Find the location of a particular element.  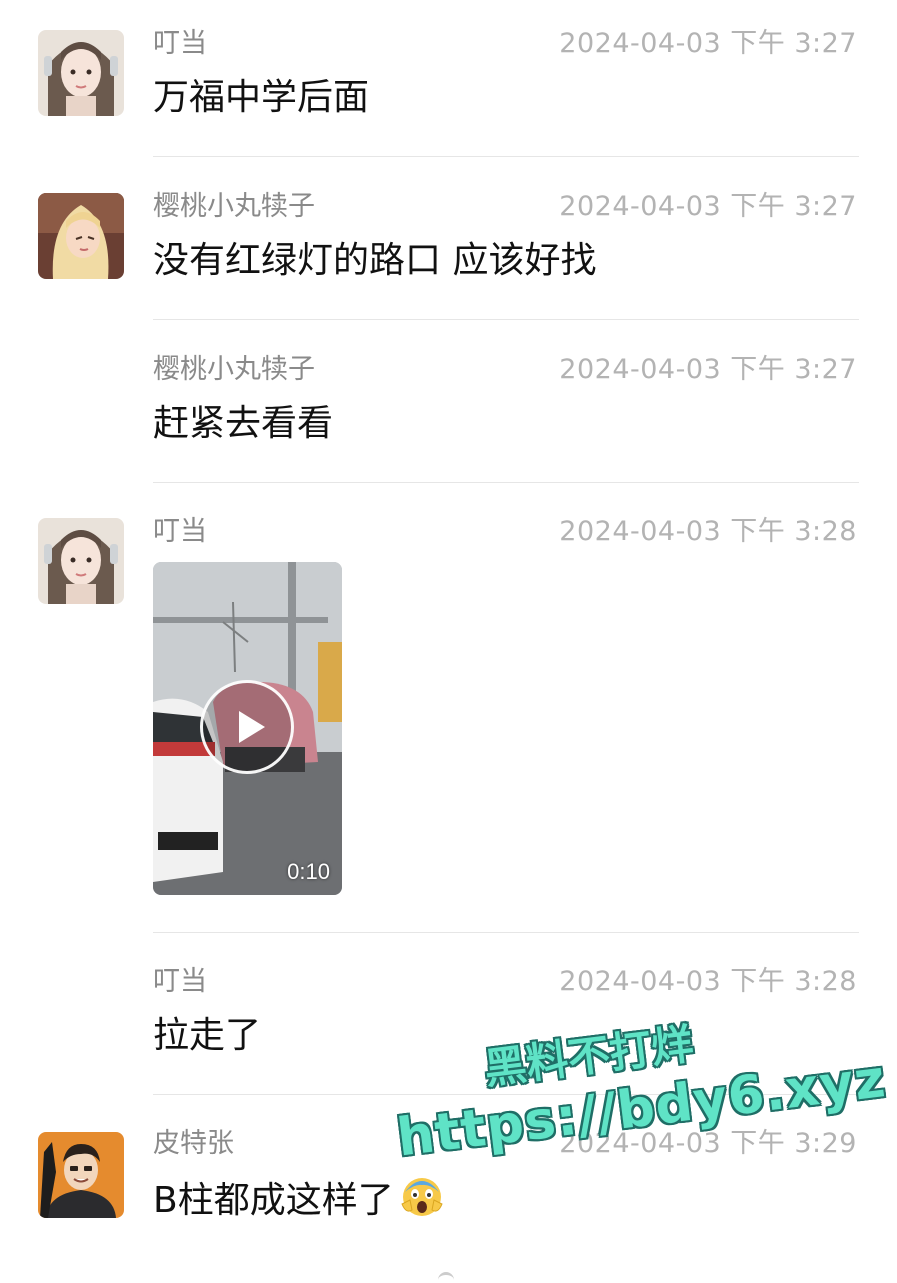

watermark-title: 黑料不打烊 is located at coordinates (589, 1056).